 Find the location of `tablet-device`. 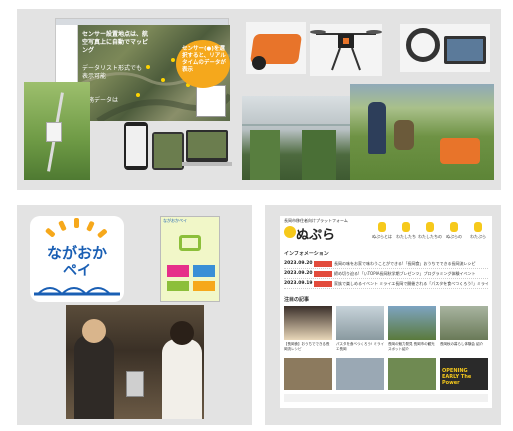

tablet-device is located at coordinates (168, 151).